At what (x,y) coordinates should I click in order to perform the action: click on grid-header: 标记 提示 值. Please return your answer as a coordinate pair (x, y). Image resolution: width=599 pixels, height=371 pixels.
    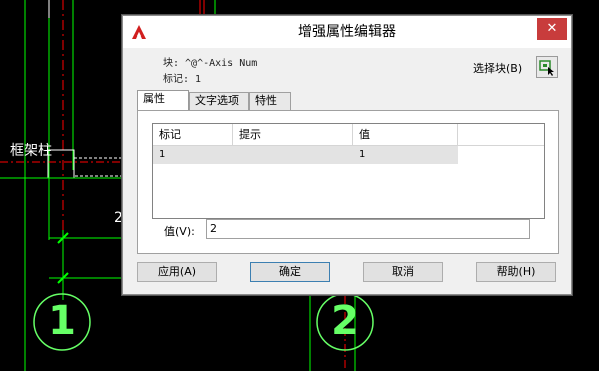
    Looking at the image, I should click on (348, 135).